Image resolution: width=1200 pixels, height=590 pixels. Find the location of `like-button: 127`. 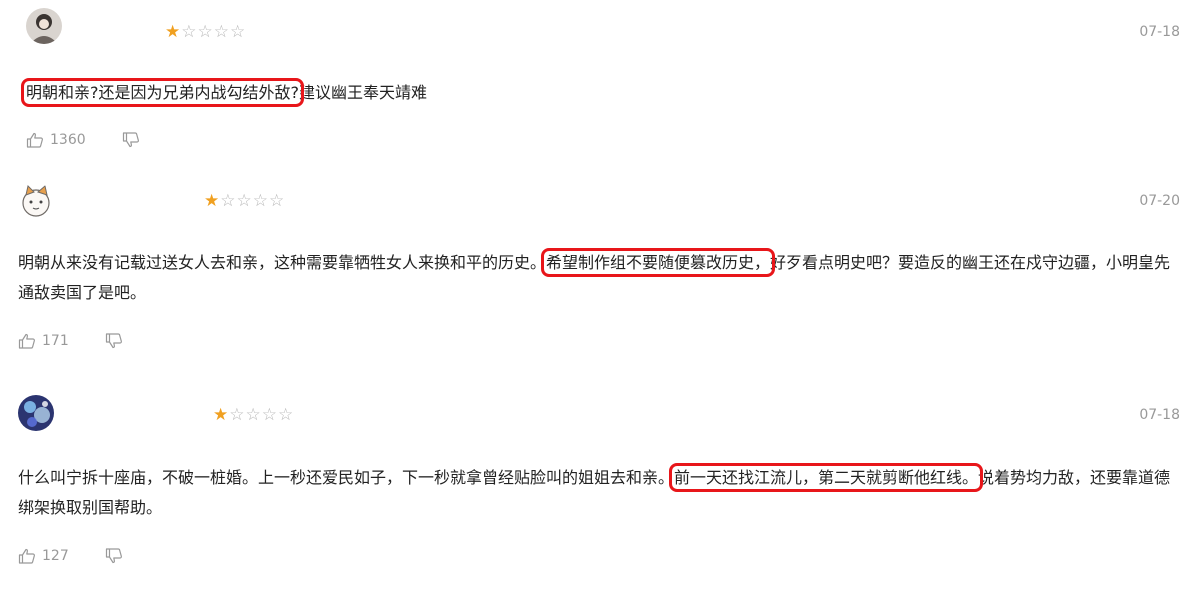

like-button: 127 is located at coordinates (43, 556).